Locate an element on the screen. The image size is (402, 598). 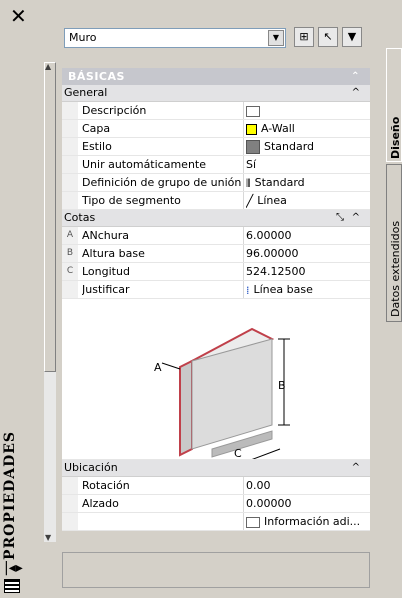
property-label: Estilo is located at coordinates (97, 146).